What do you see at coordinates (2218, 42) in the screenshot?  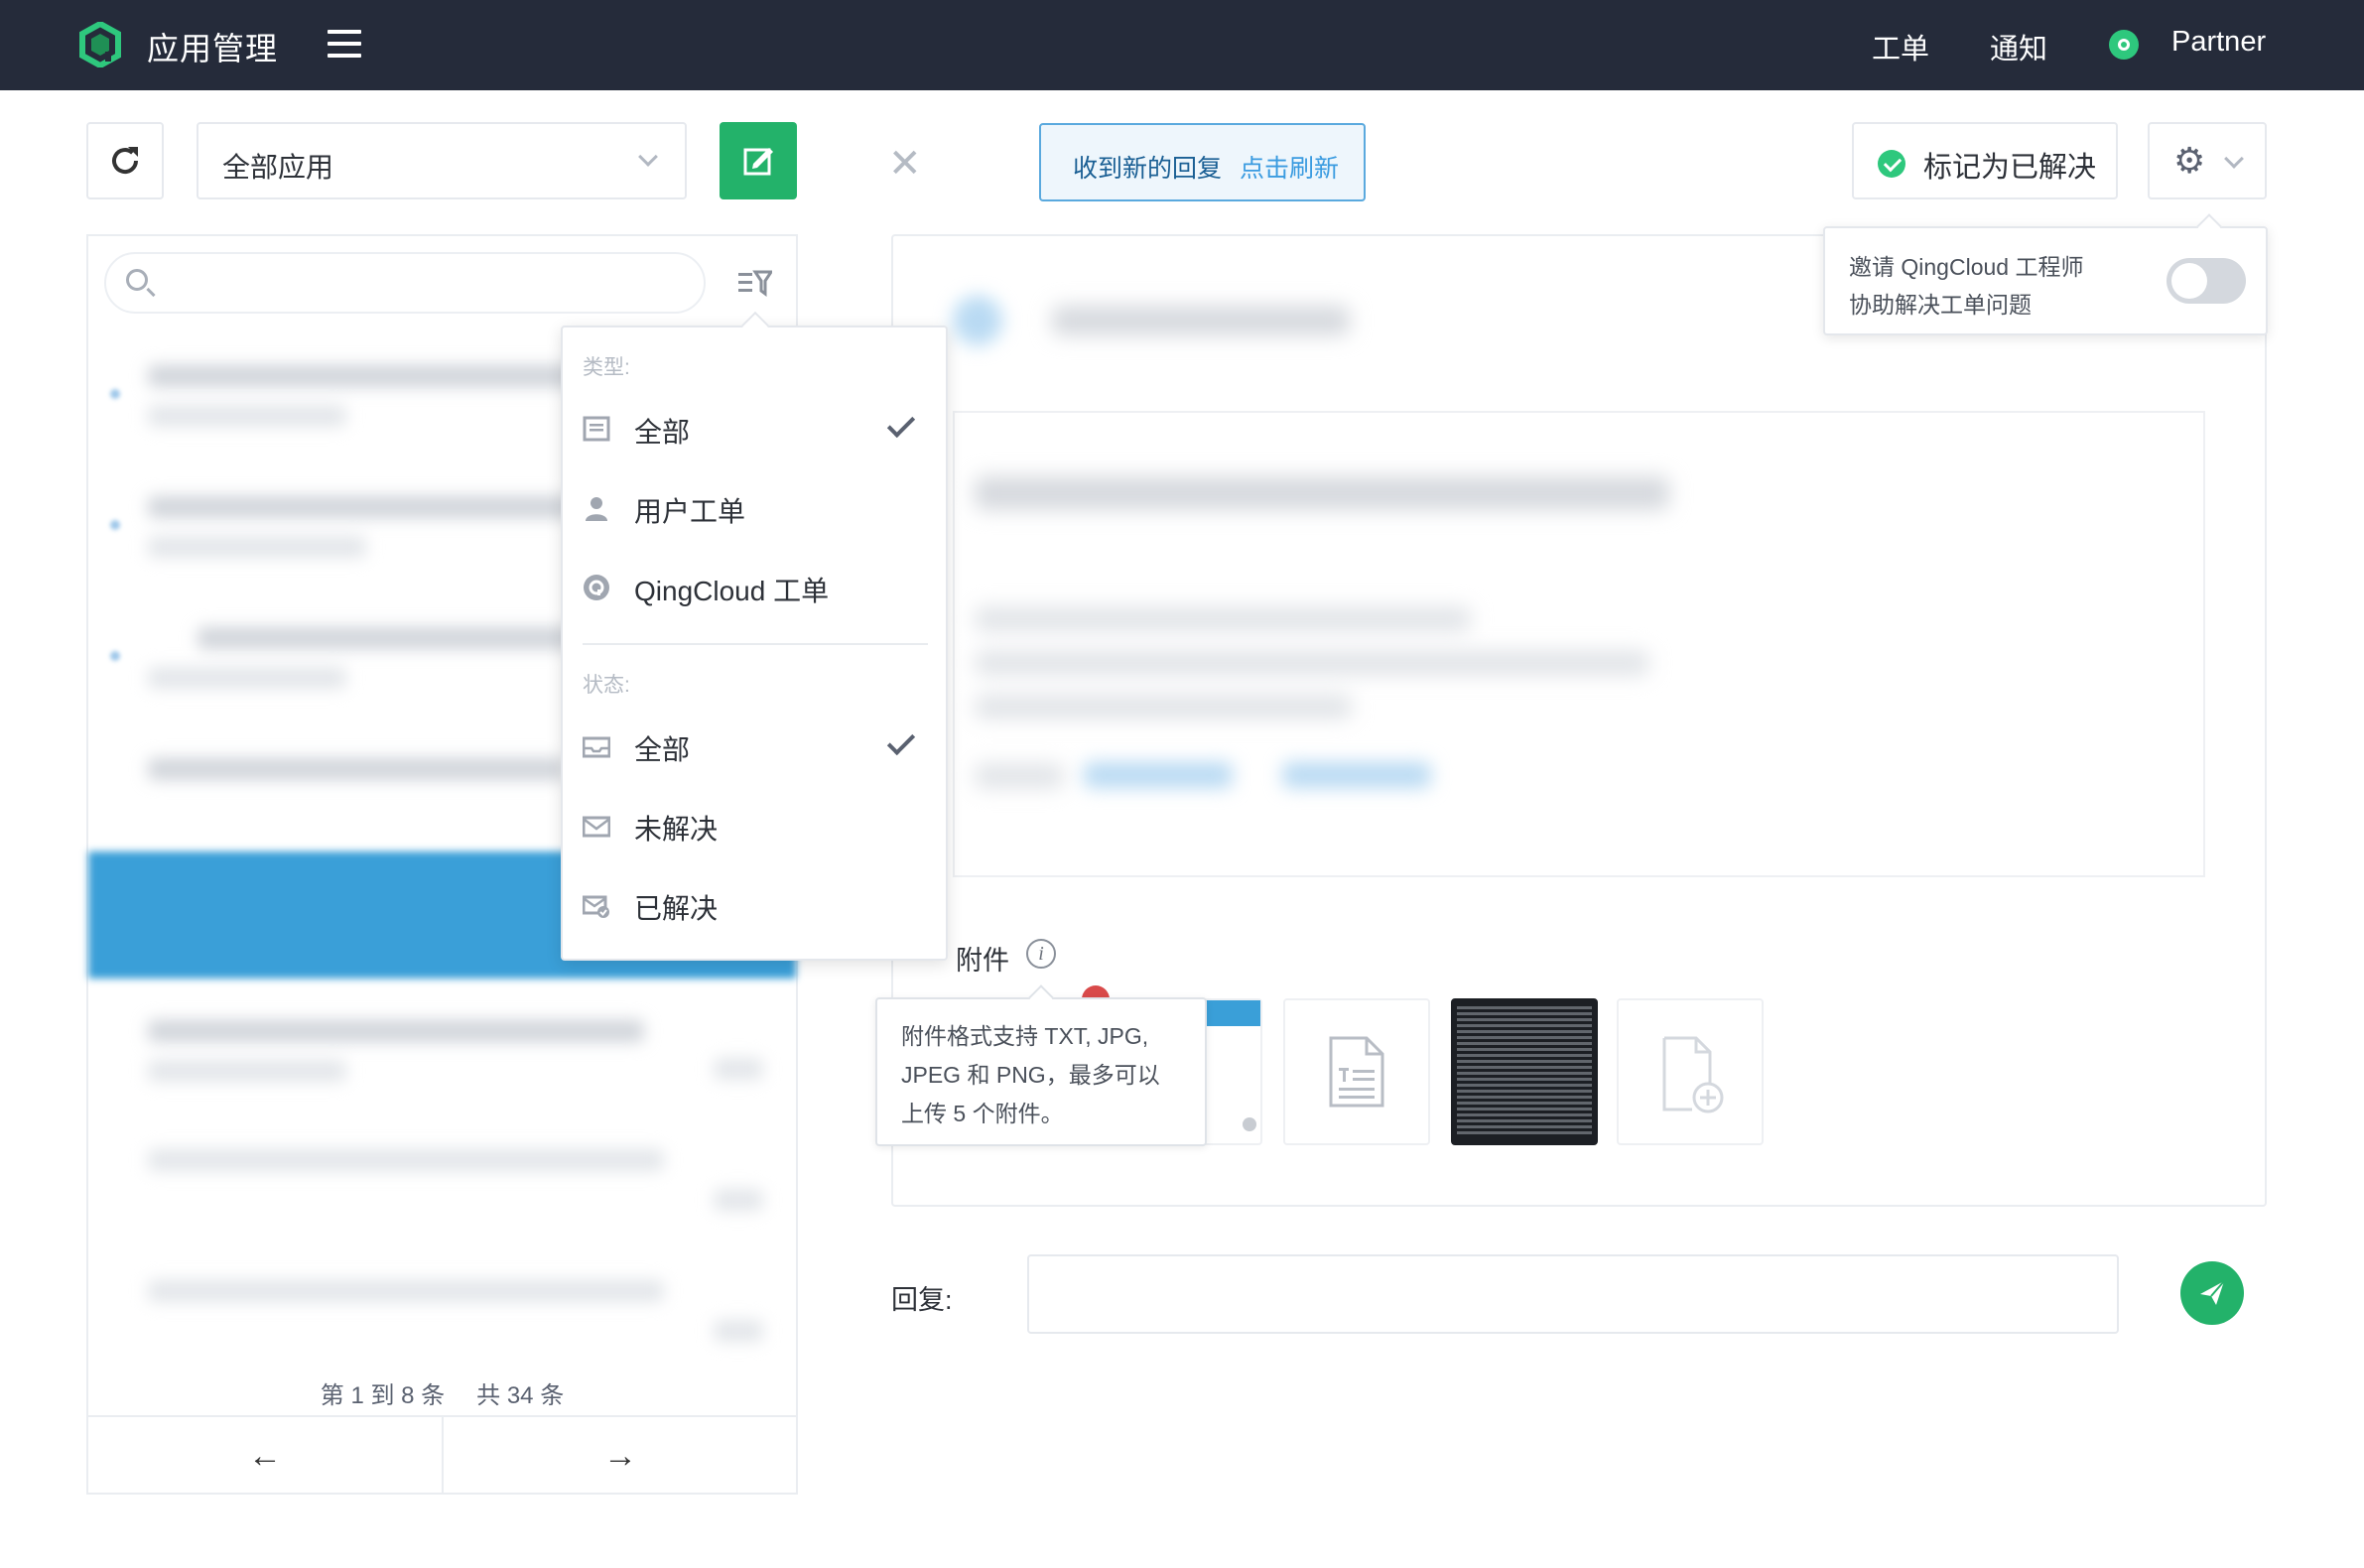 I see `nav-partner: Partner` at bounding box center [2218, 42].